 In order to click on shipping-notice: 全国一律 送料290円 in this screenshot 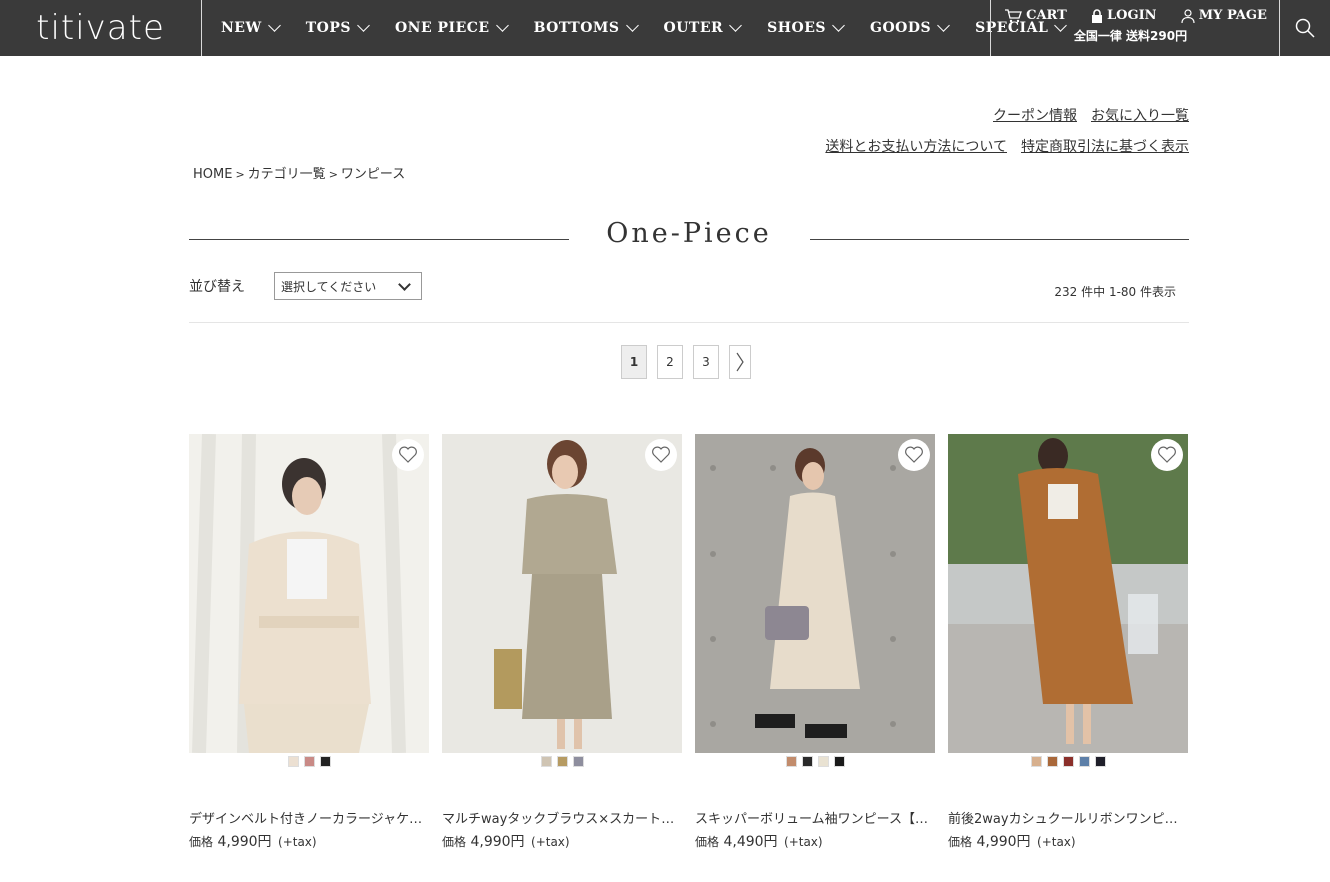, I will do `click(1130, 36)`.